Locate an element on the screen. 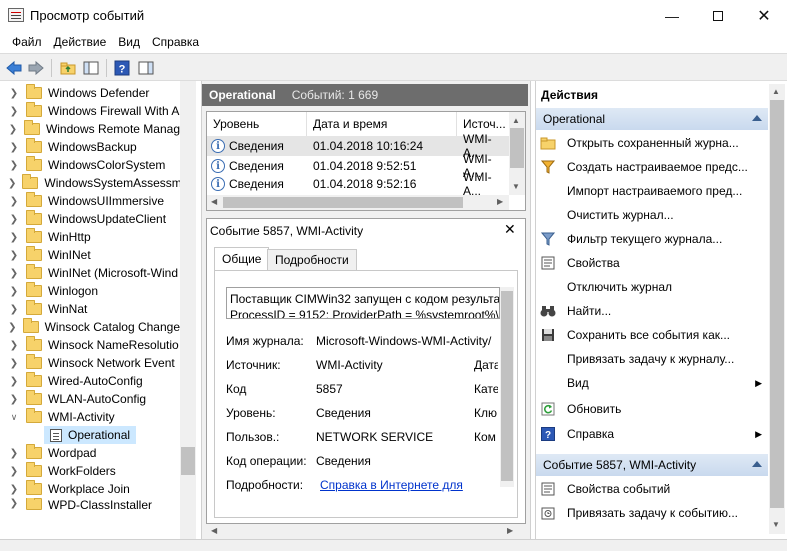 The height and width of the screenshot is (551, 787). show-hide-action-pane-button is located at coordinates (146, 68).